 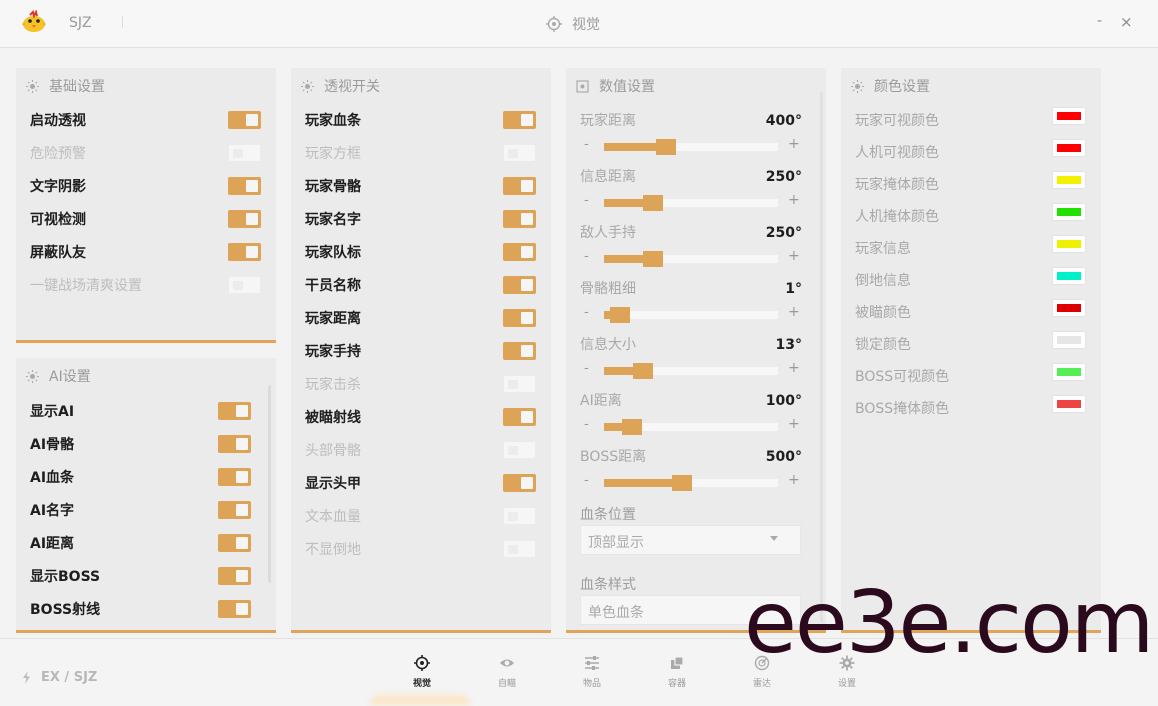 What do you see at coordinates (761, 684) in the screenshot?
I see `tab-label: 雷达` at bounding box center [761, 684].